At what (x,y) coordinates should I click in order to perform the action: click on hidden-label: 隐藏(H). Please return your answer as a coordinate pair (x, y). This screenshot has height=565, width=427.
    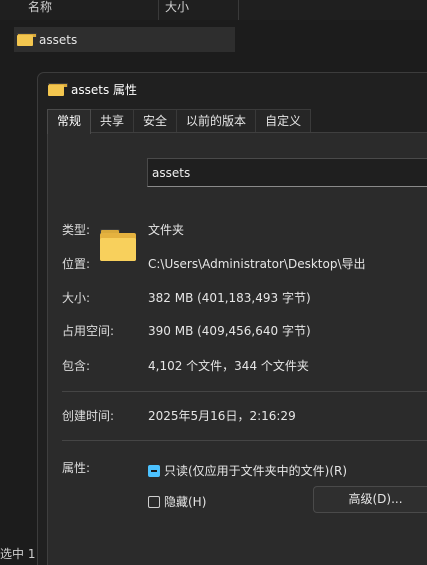
    Looking at the image, I should click on (185, 501).